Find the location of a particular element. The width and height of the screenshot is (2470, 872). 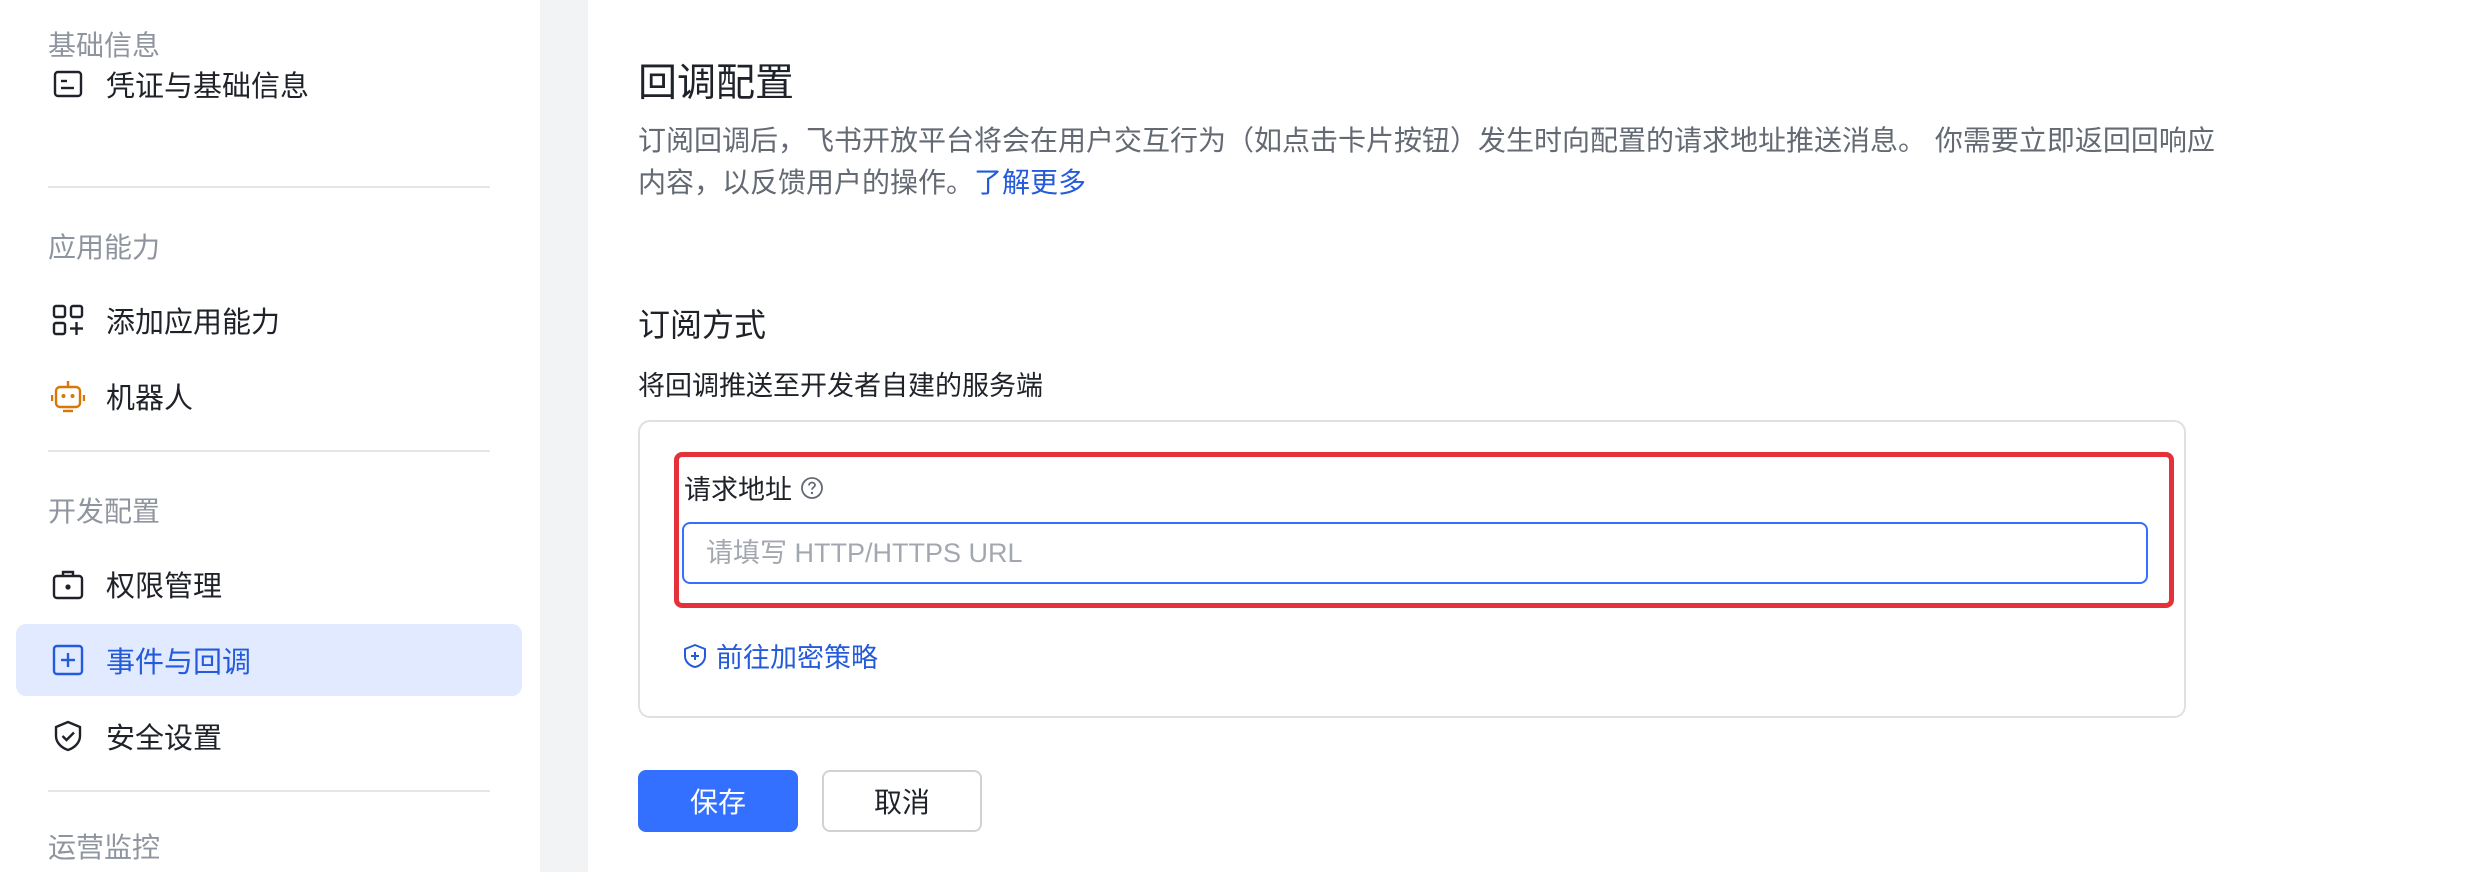

sidebar-item-permissions: 权限管理 is located at coordinates (269, 584).